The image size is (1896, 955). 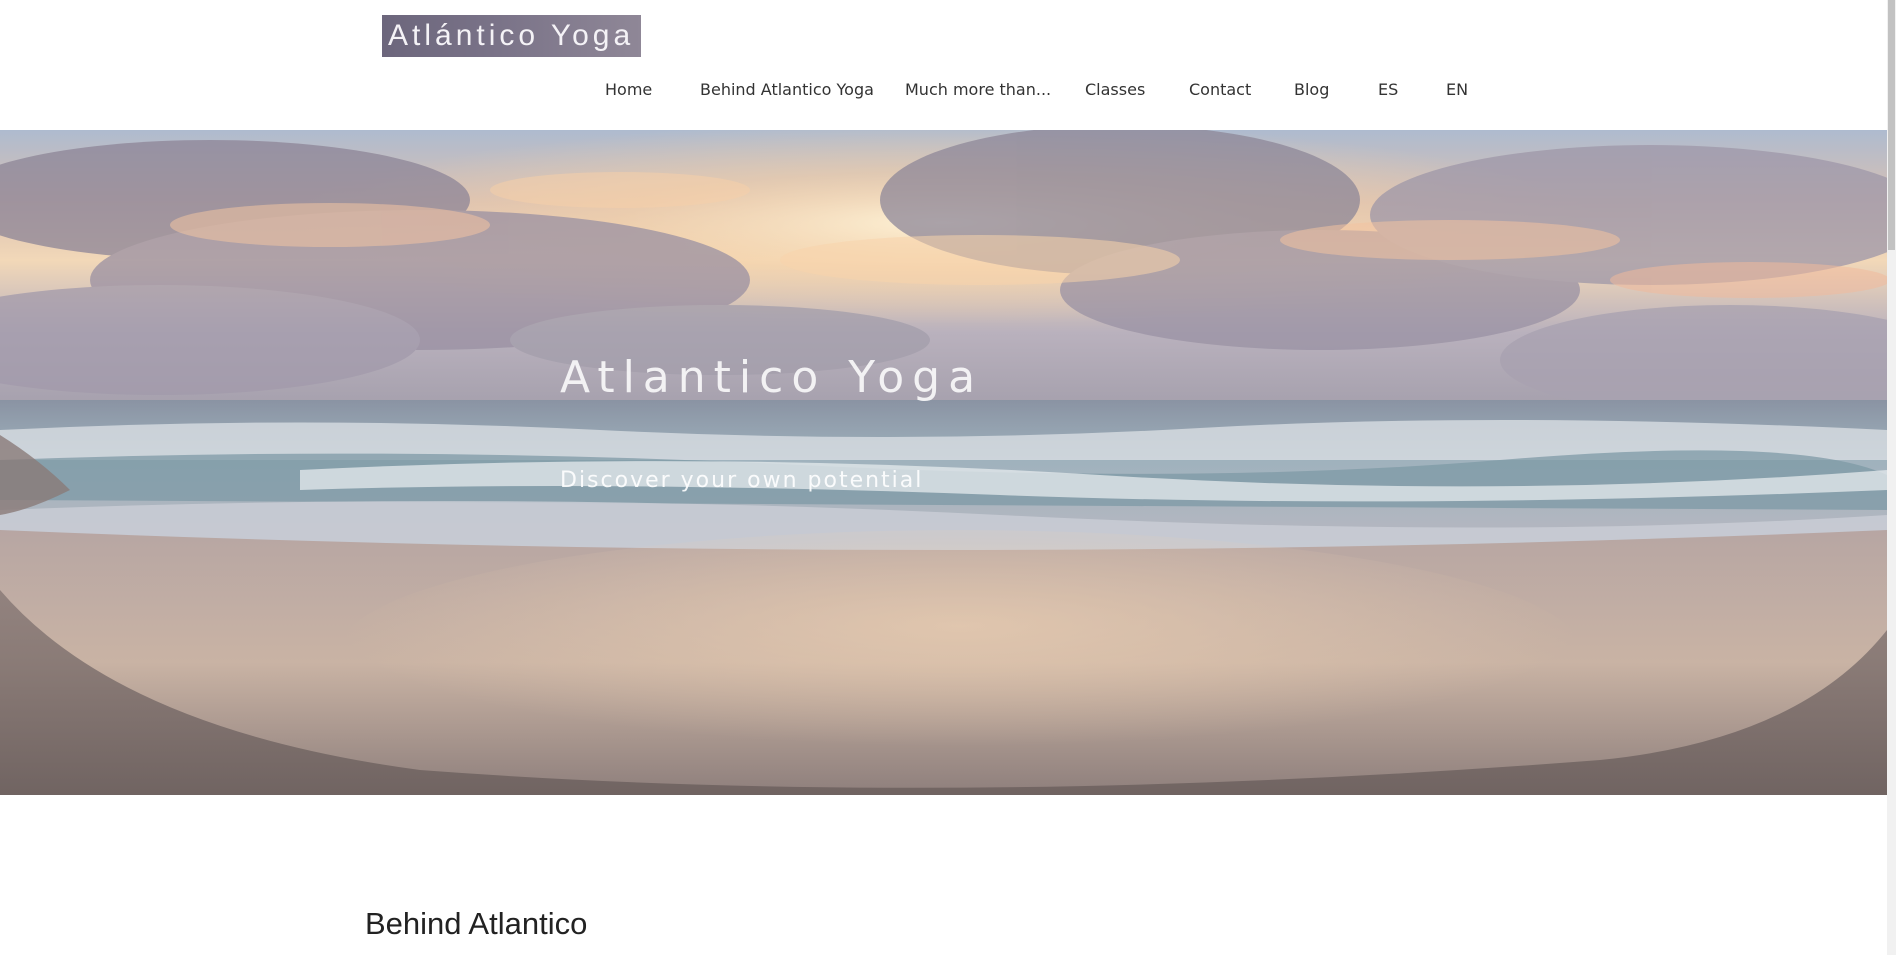 I want to click on nav-item-behind-atlantico-yoga: Behind Atlantico Yoga, so click(x=787, y=90).